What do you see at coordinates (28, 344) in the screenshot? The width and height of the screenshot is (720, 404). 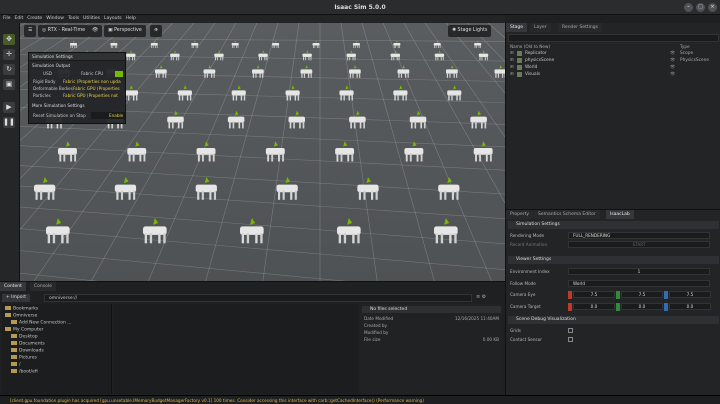 I see `folder-item: Documents` at bounding box center [28, 344].